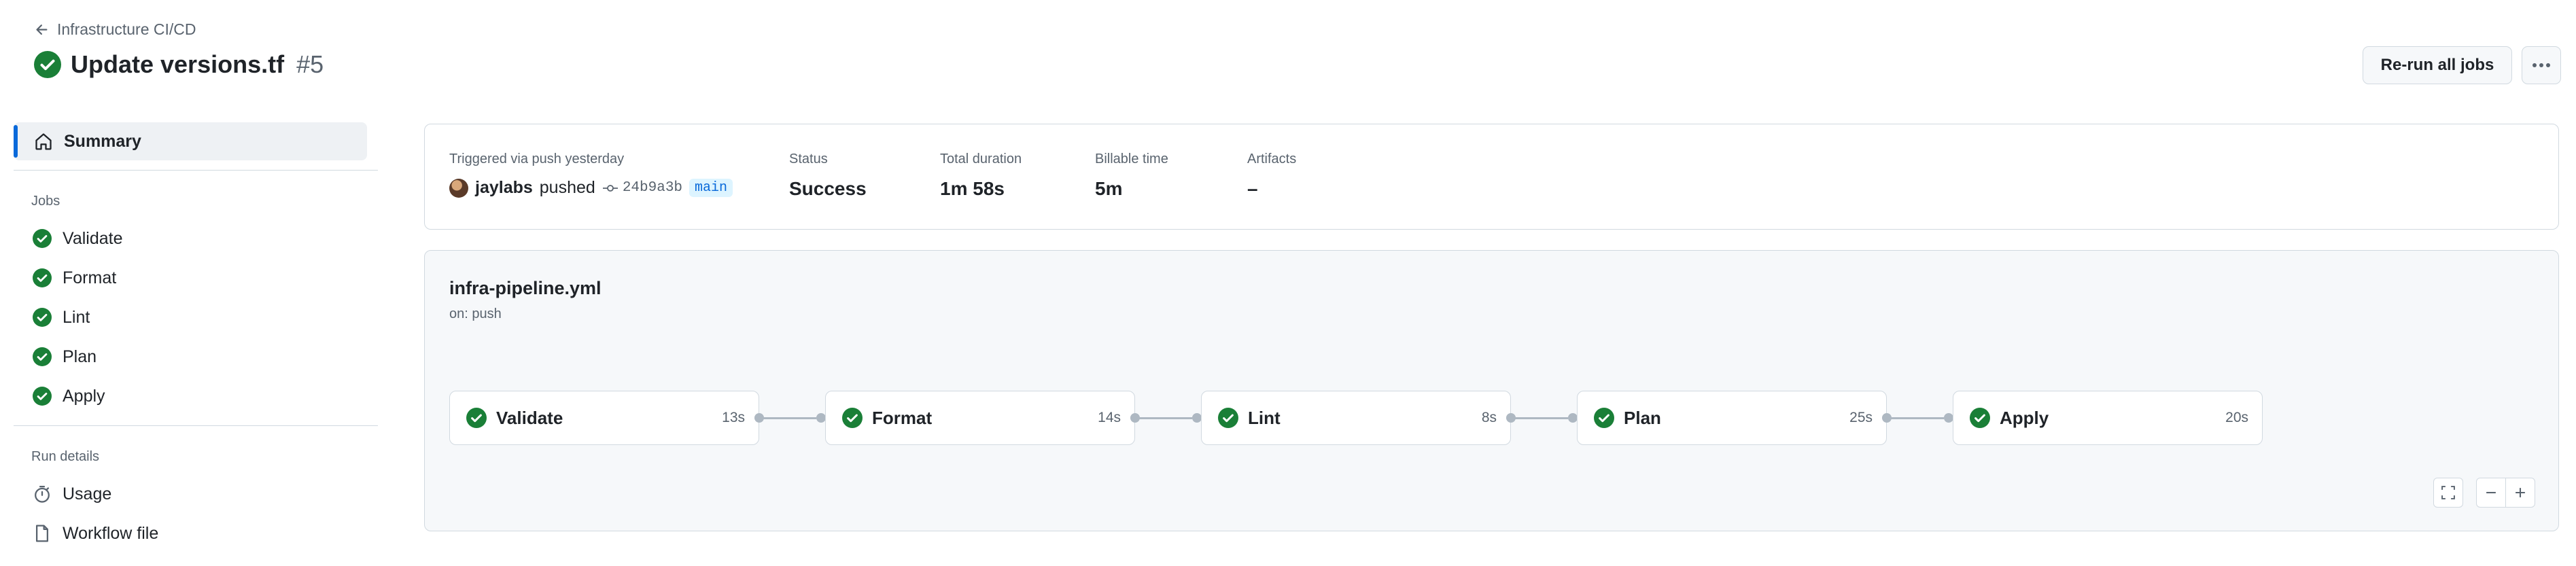  Describe the element at coordinates (84, 396) in the screenshot. I see `sidebar-item-label: Apply` at that location.